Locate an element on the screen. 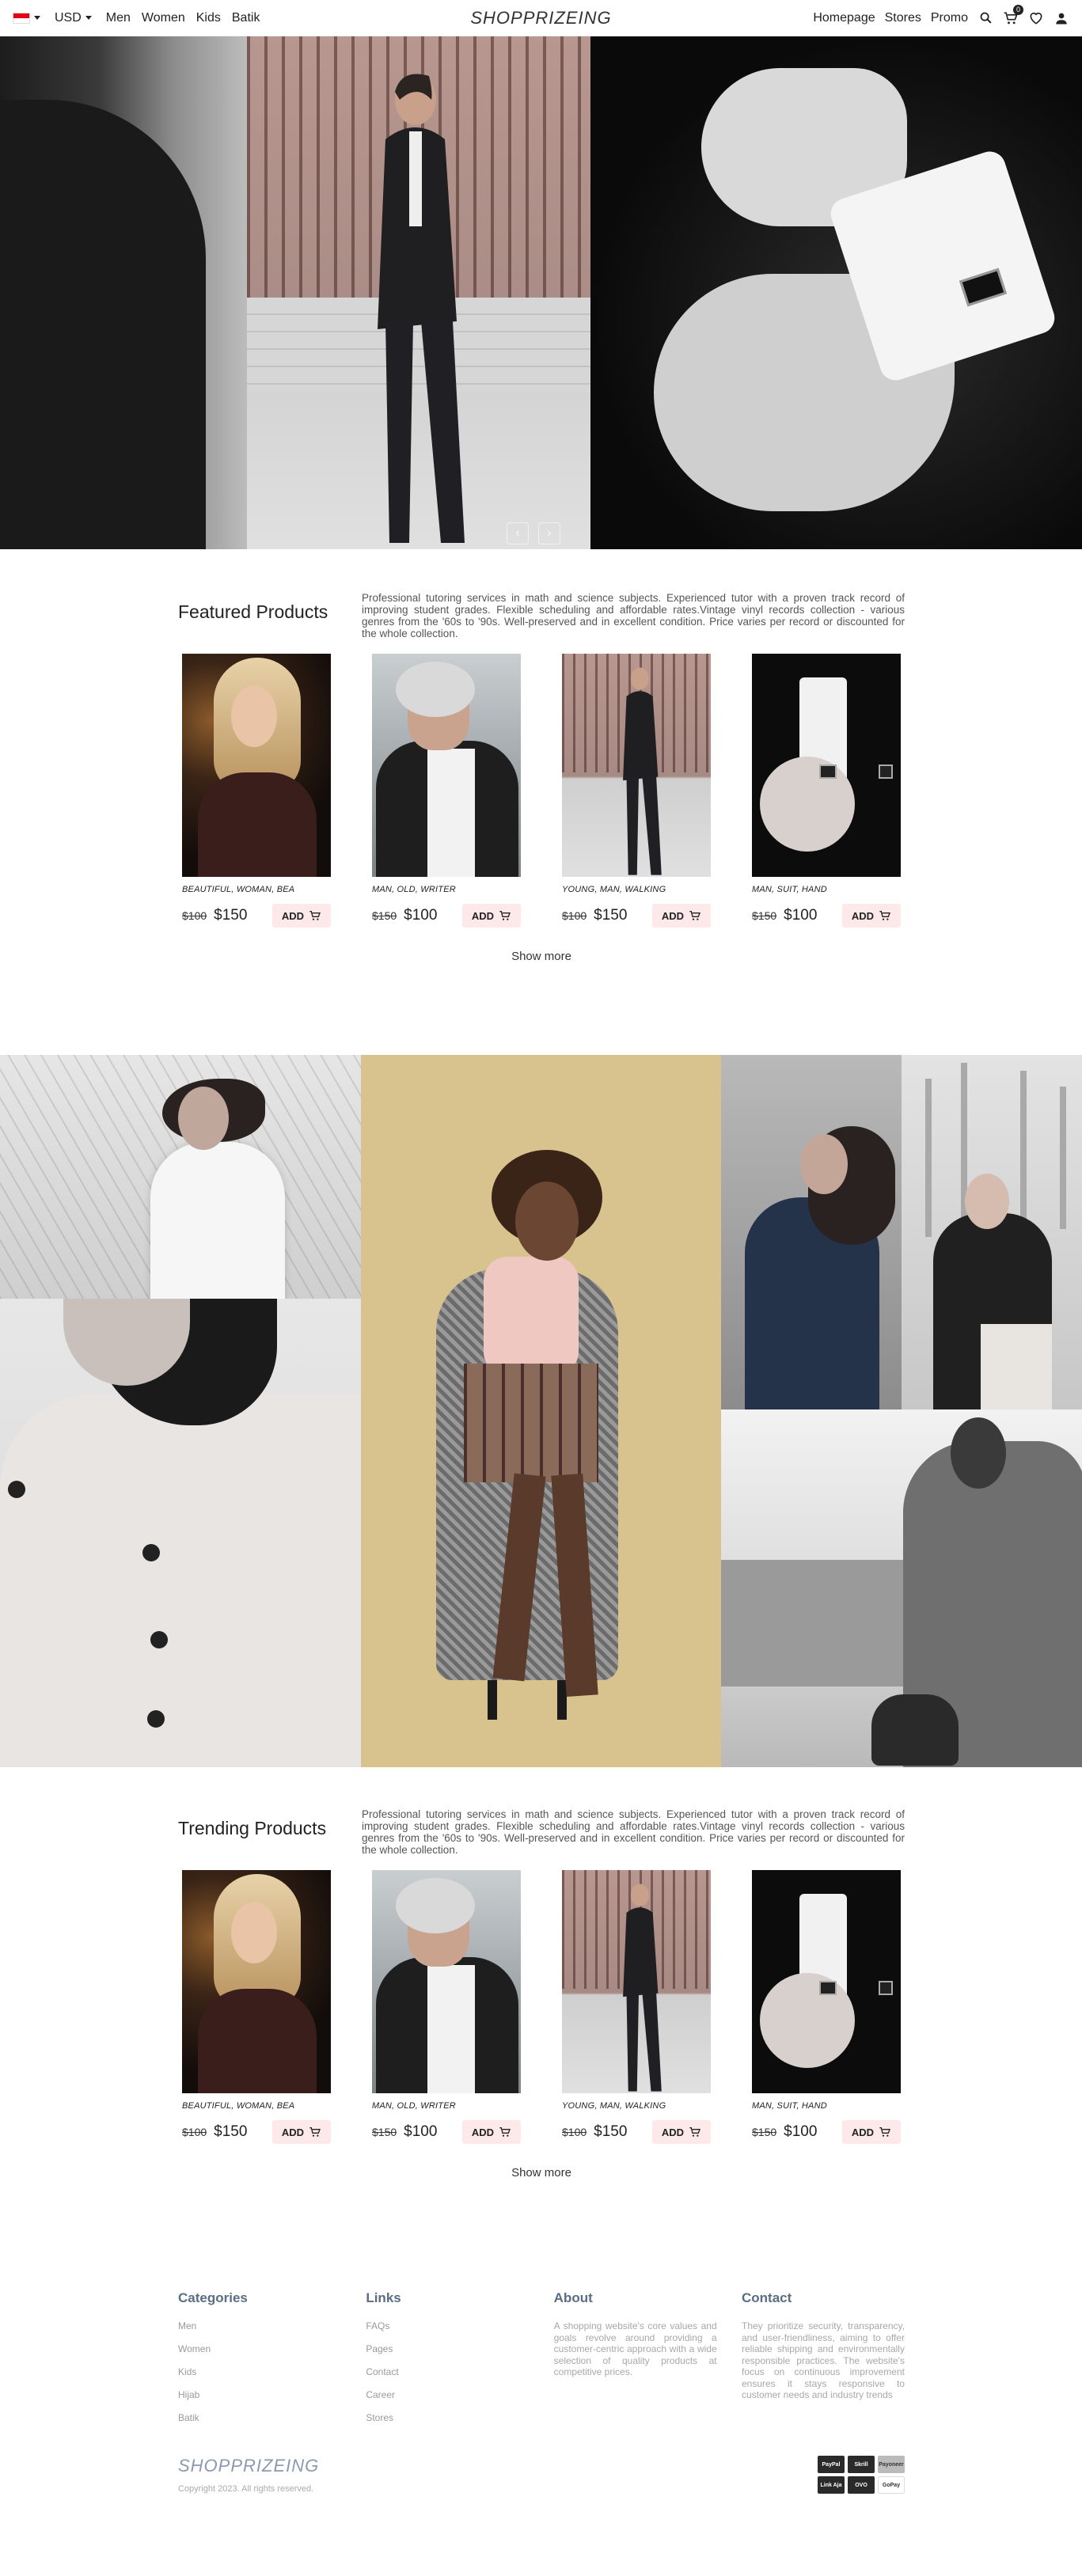  cart-icon: 0 is located at coordinates (1013, 15).